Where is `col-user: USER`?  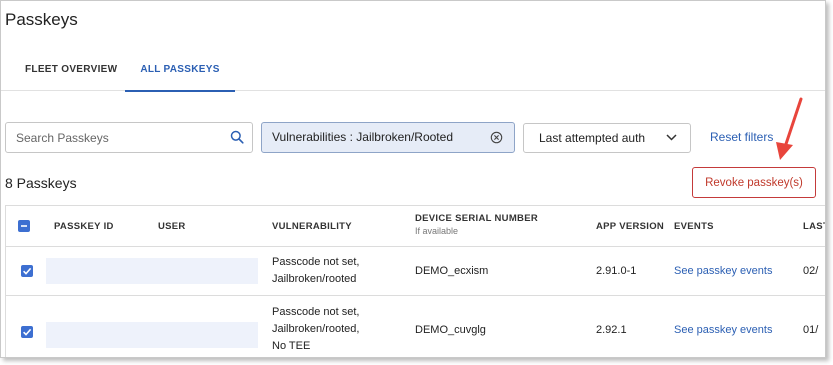 col-user: USER is located at coordinates (172, 226).